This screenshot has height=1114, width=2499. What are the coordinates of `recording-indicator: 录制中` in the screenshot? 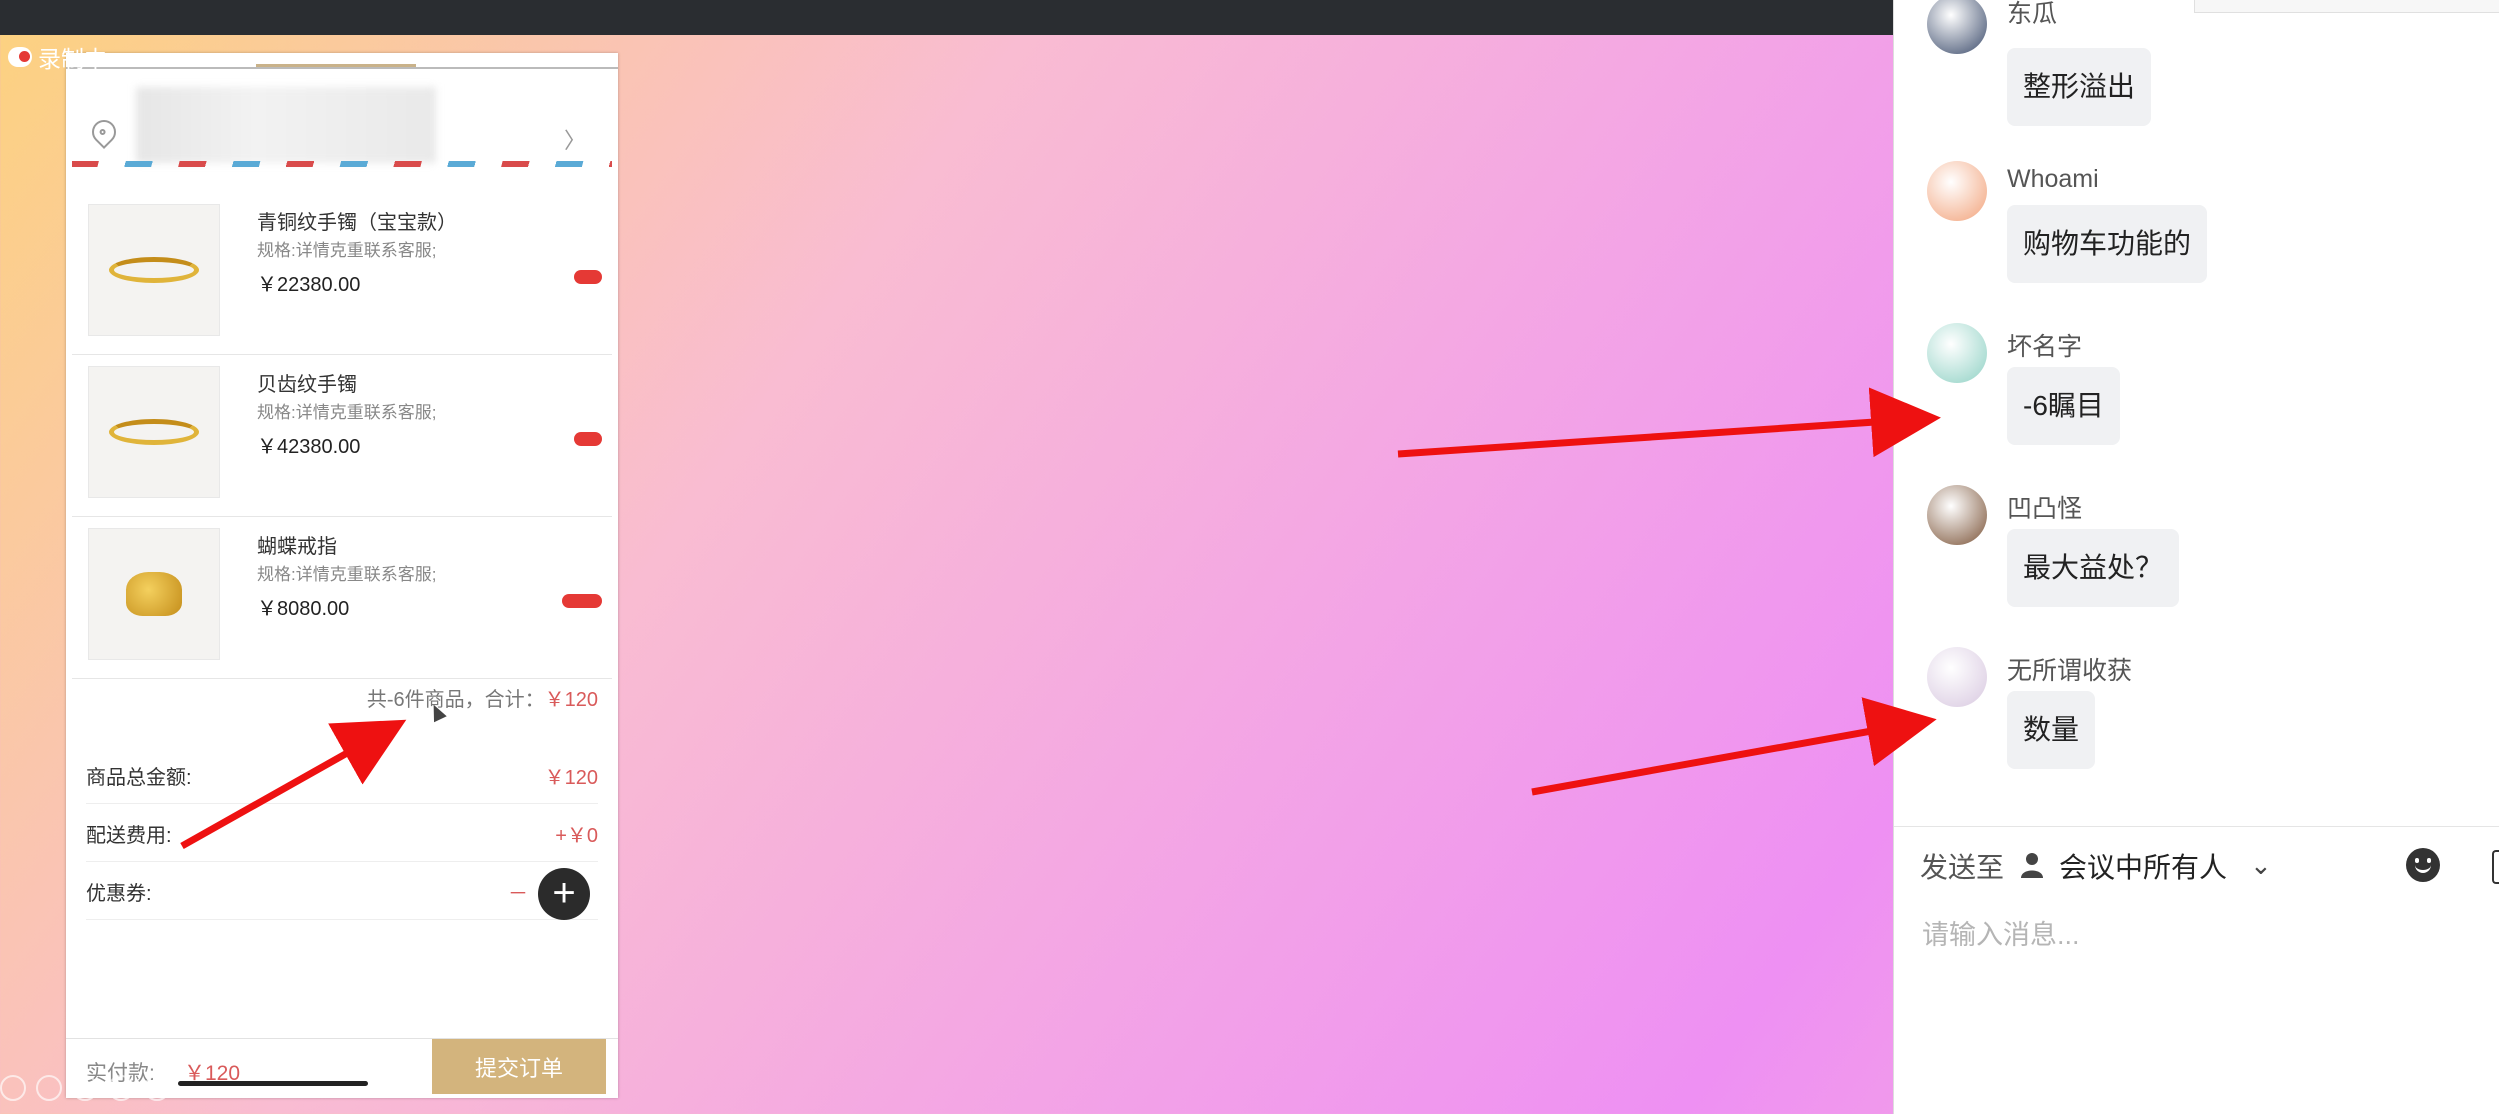 It's located at (57, 57).